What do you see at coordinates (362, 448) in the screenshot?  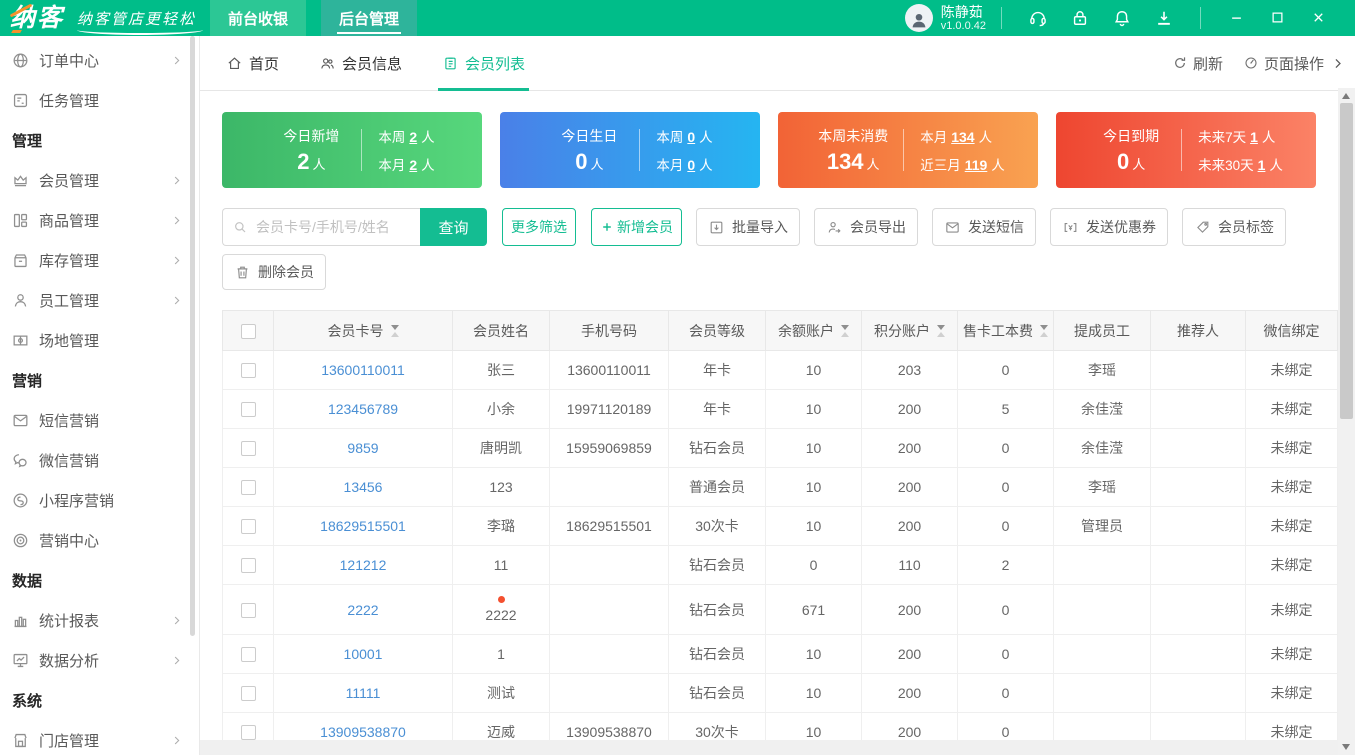 I see `member-card-link: 9859` at bounding box center [362, 448].